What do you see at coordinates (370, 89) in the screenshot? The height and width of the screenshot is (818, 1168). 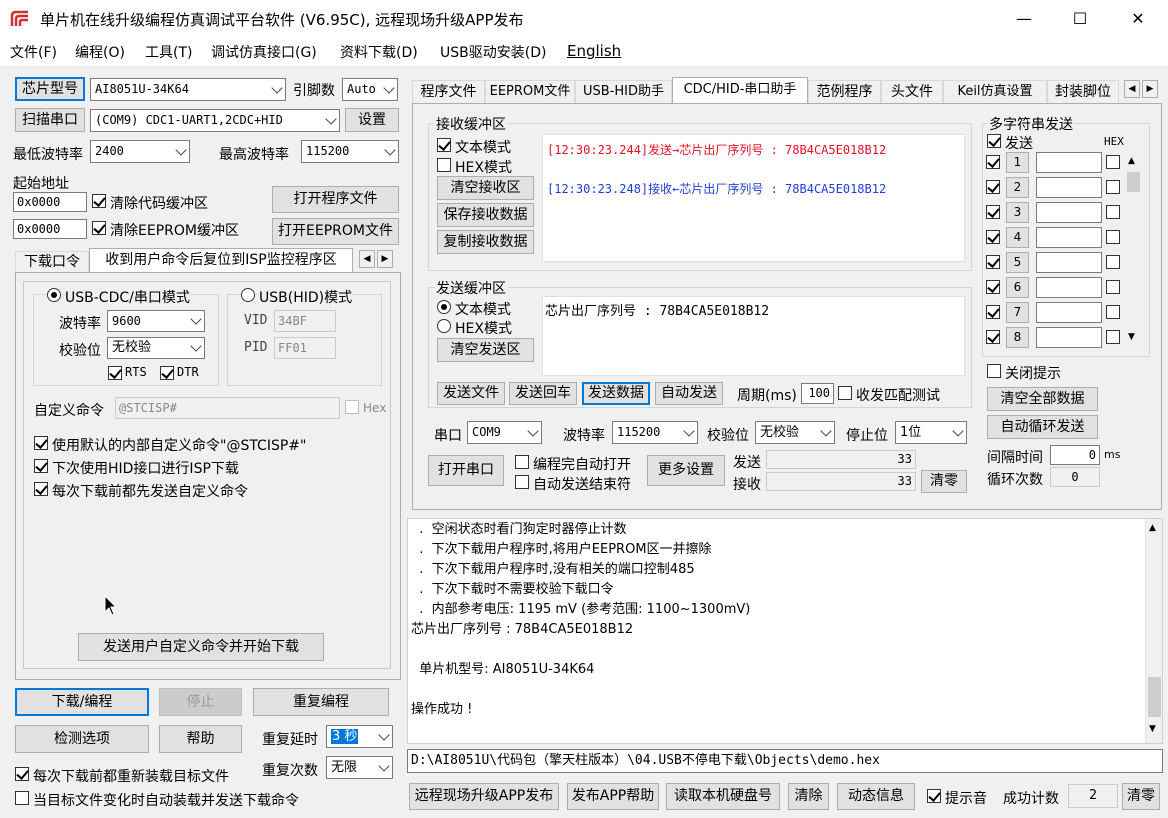 I see `pin-count-select: Auto` at bounding box center [370, 89].